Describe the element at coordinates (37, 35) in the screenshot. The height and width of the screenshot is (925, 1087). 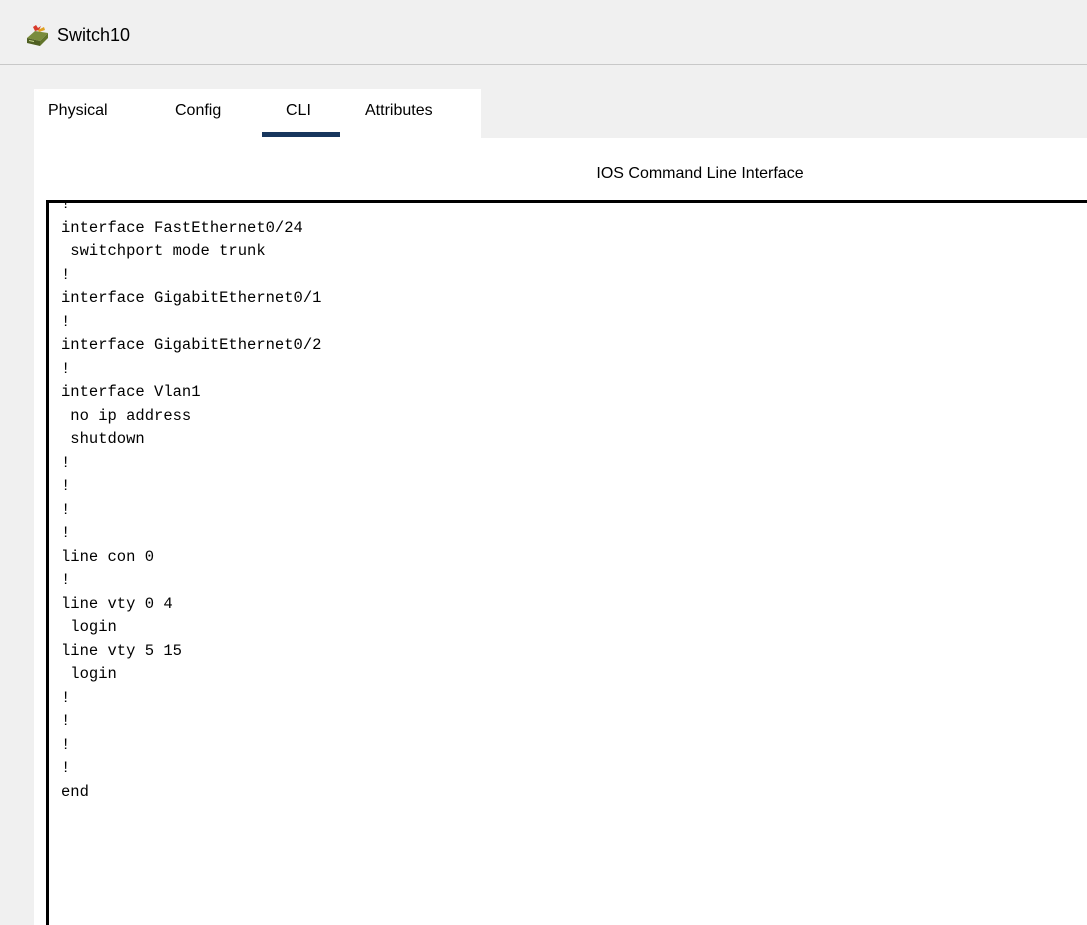
I see `switch-device-icon` at that location.